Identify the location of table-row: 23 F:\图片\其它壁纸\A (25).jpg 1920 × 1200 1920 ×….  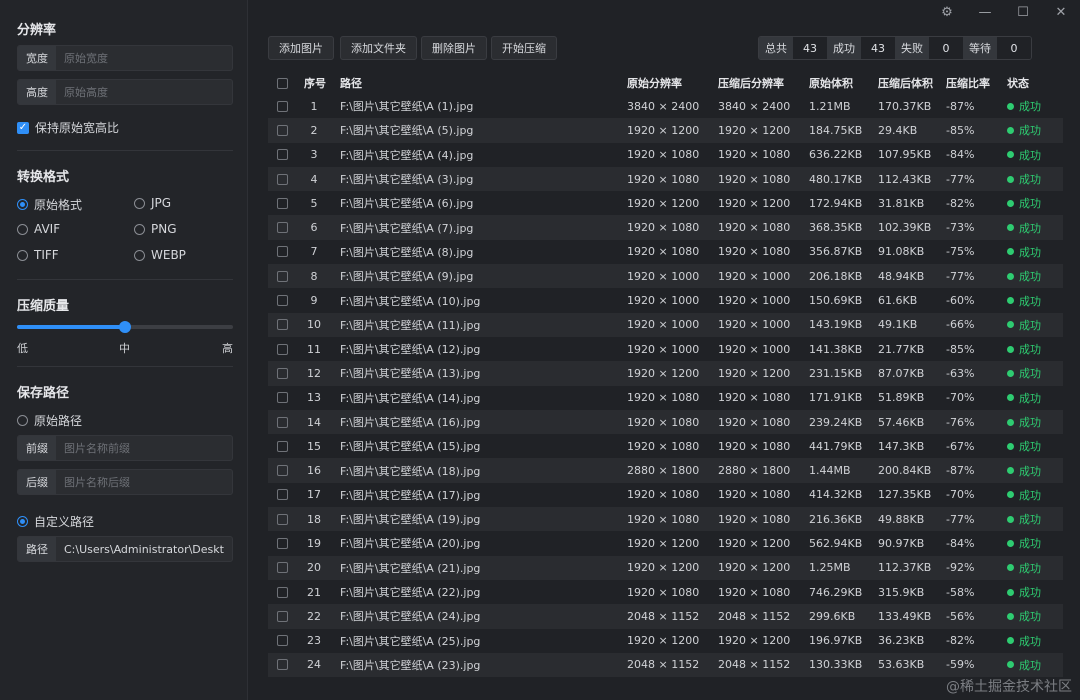
(665, 641).